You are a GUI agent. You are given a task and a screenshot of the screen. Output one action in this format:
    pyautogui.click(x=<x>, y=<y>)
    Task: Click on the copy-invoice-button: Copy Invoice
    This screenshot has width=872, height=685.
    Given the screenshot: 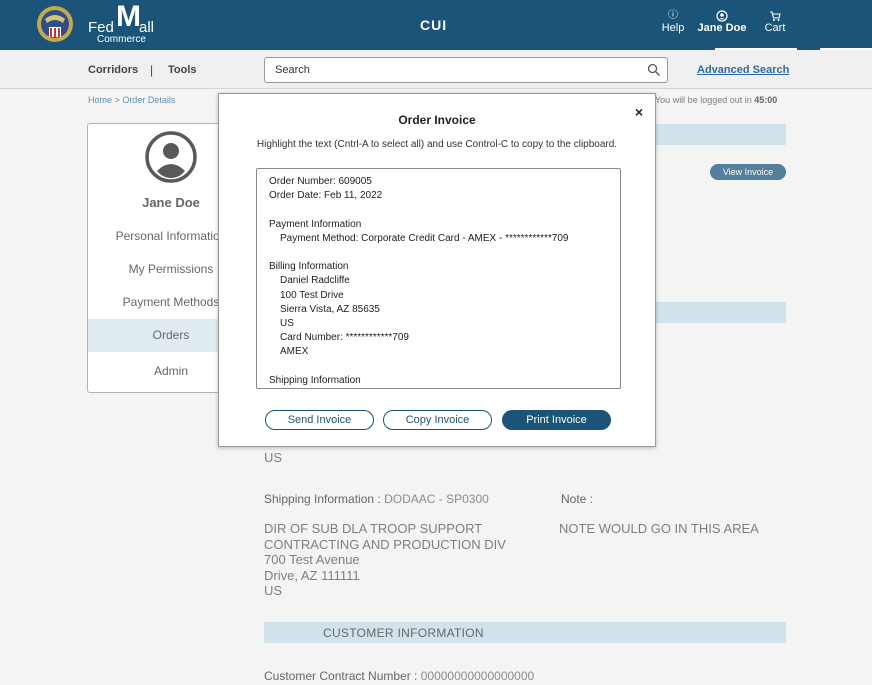 What is the action you would take?
    pyautogui.click(x=437, y=420)
    